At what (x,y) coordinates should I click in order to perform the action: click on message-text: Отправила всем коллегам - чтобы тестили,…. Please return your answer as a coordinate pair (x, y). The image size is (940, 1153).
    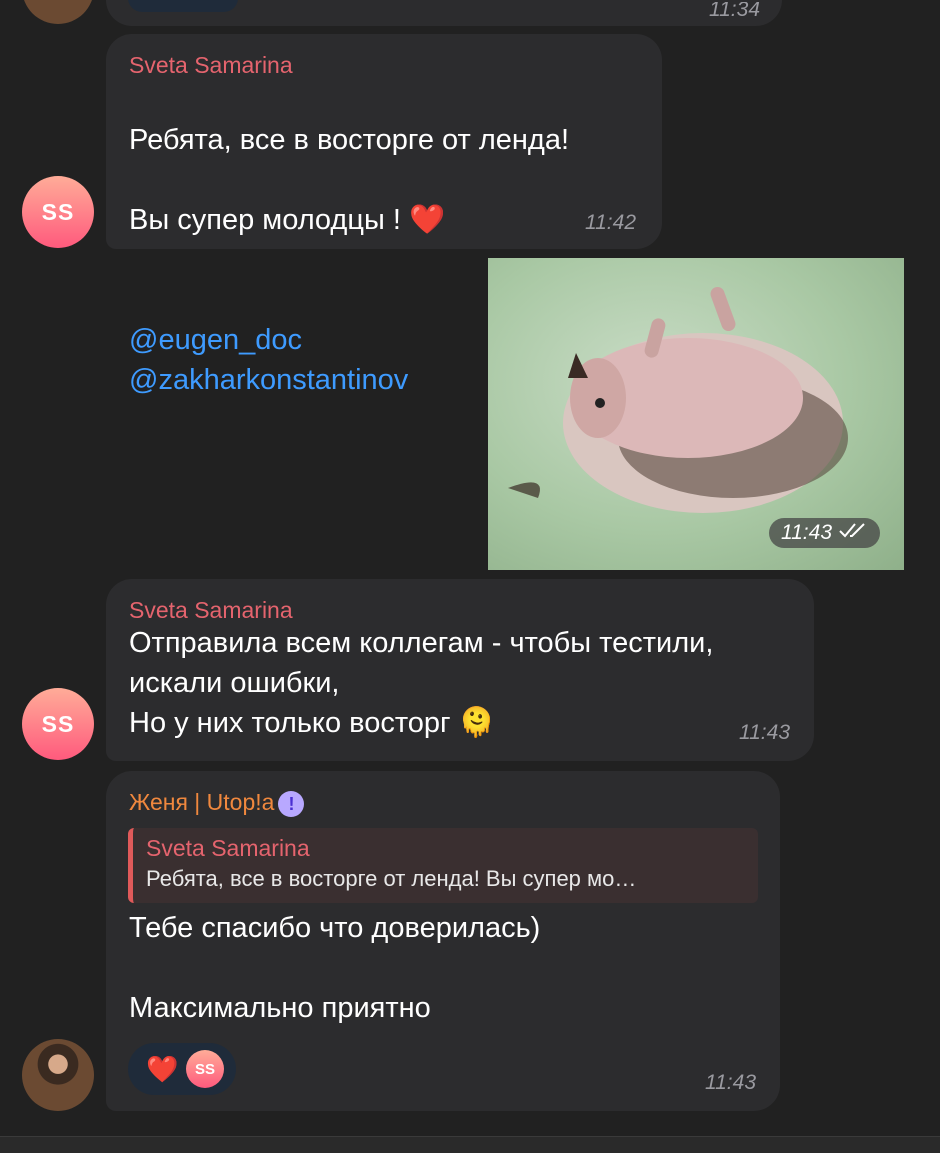
    Looking at the image, I should click on (421, 683).